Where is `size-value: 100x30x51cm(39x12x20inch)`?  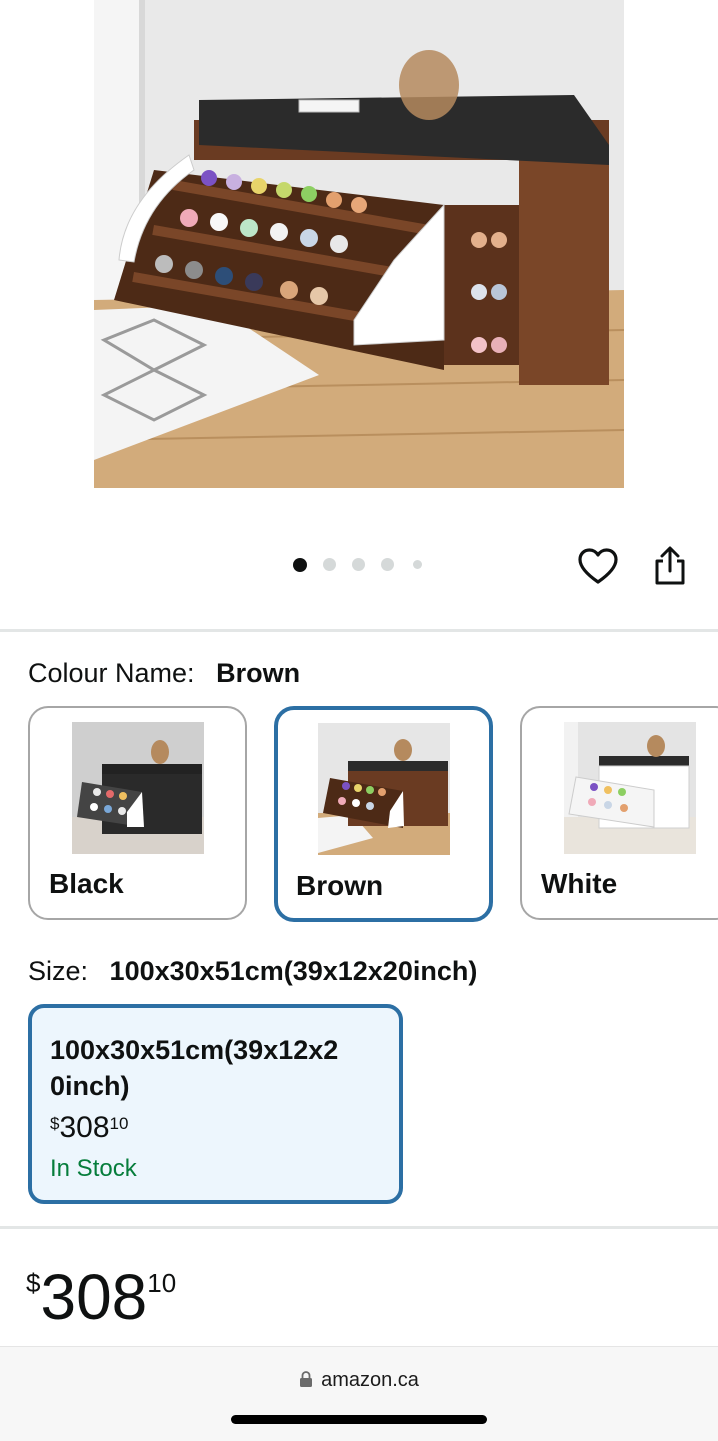
size-value: 100x30x51cm(39x12x20inch) is located at coordinates (293, 971).